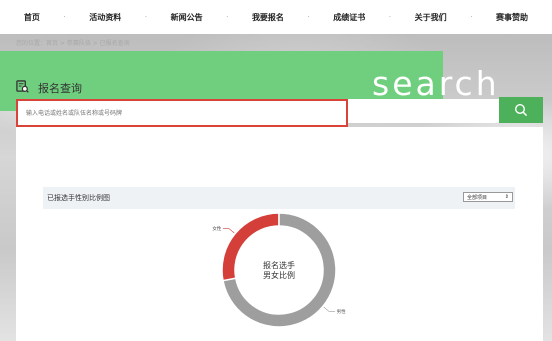  Describe the element at coordinates (423, 111) in the screenshot. I see `search-bar-background` at that location.